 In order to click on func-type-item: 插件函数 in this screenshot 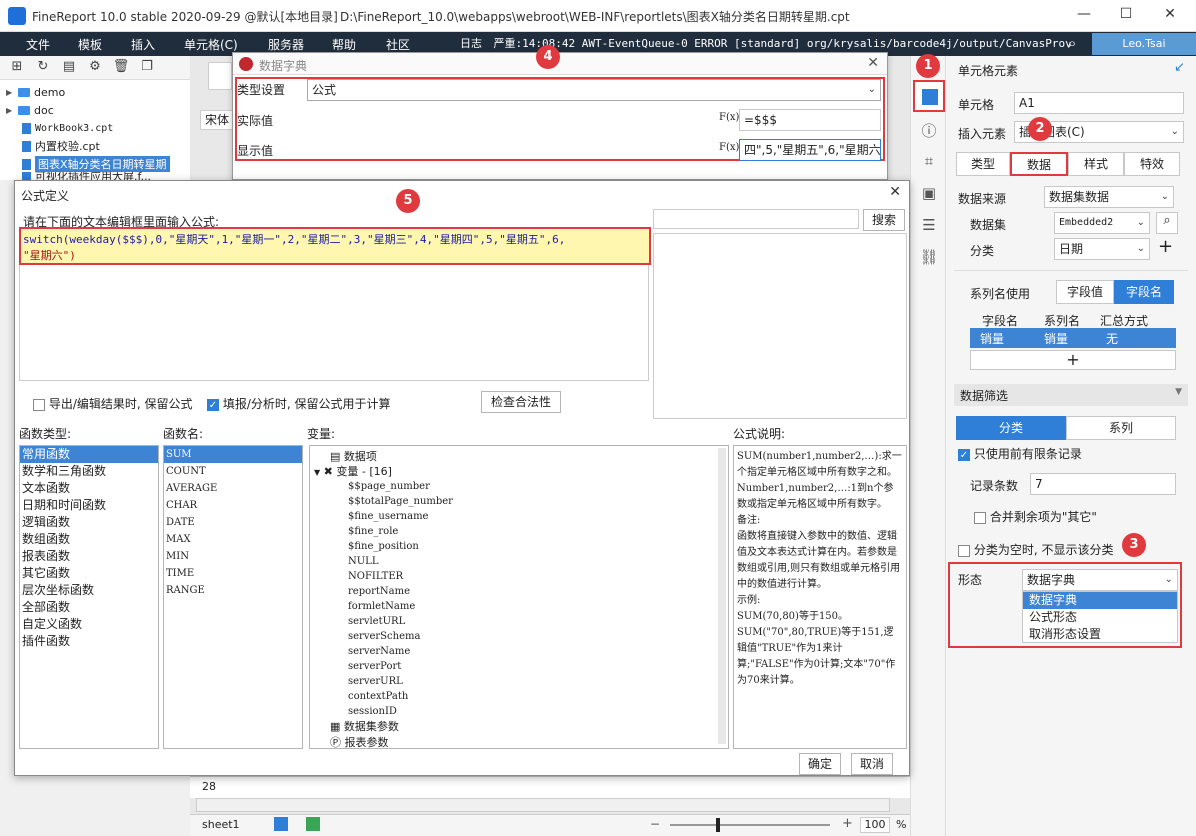, I will do `click(89, 641)`.